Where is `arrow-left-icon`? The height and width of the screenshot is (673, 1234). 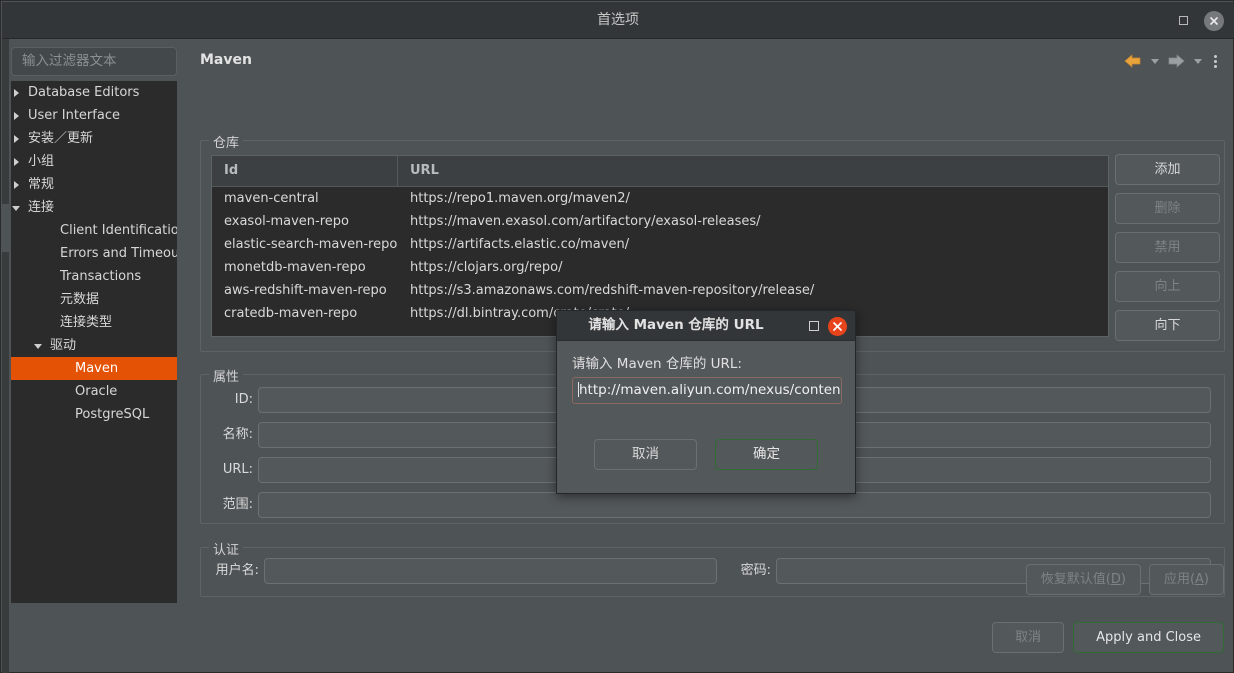 arrow-left-icon is located at coordinates (1132, 61).